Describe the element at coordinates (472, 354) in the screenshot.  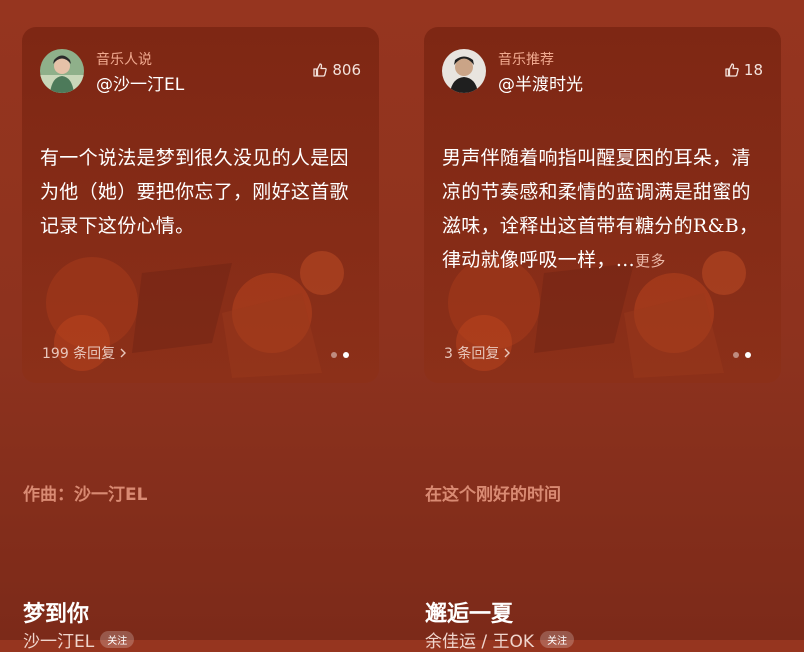
I see `replies-count: 3 条回复` at that location.